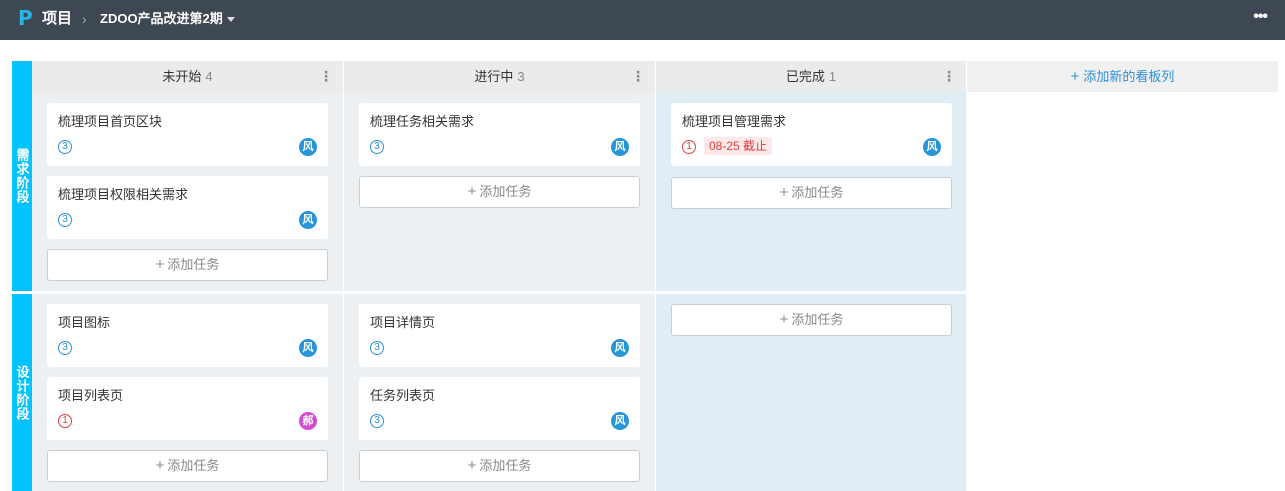 The width and height of the screenshot is (1285, 491). I want to click on task-card: 项目列表页 1 郝, so click(187, 408).